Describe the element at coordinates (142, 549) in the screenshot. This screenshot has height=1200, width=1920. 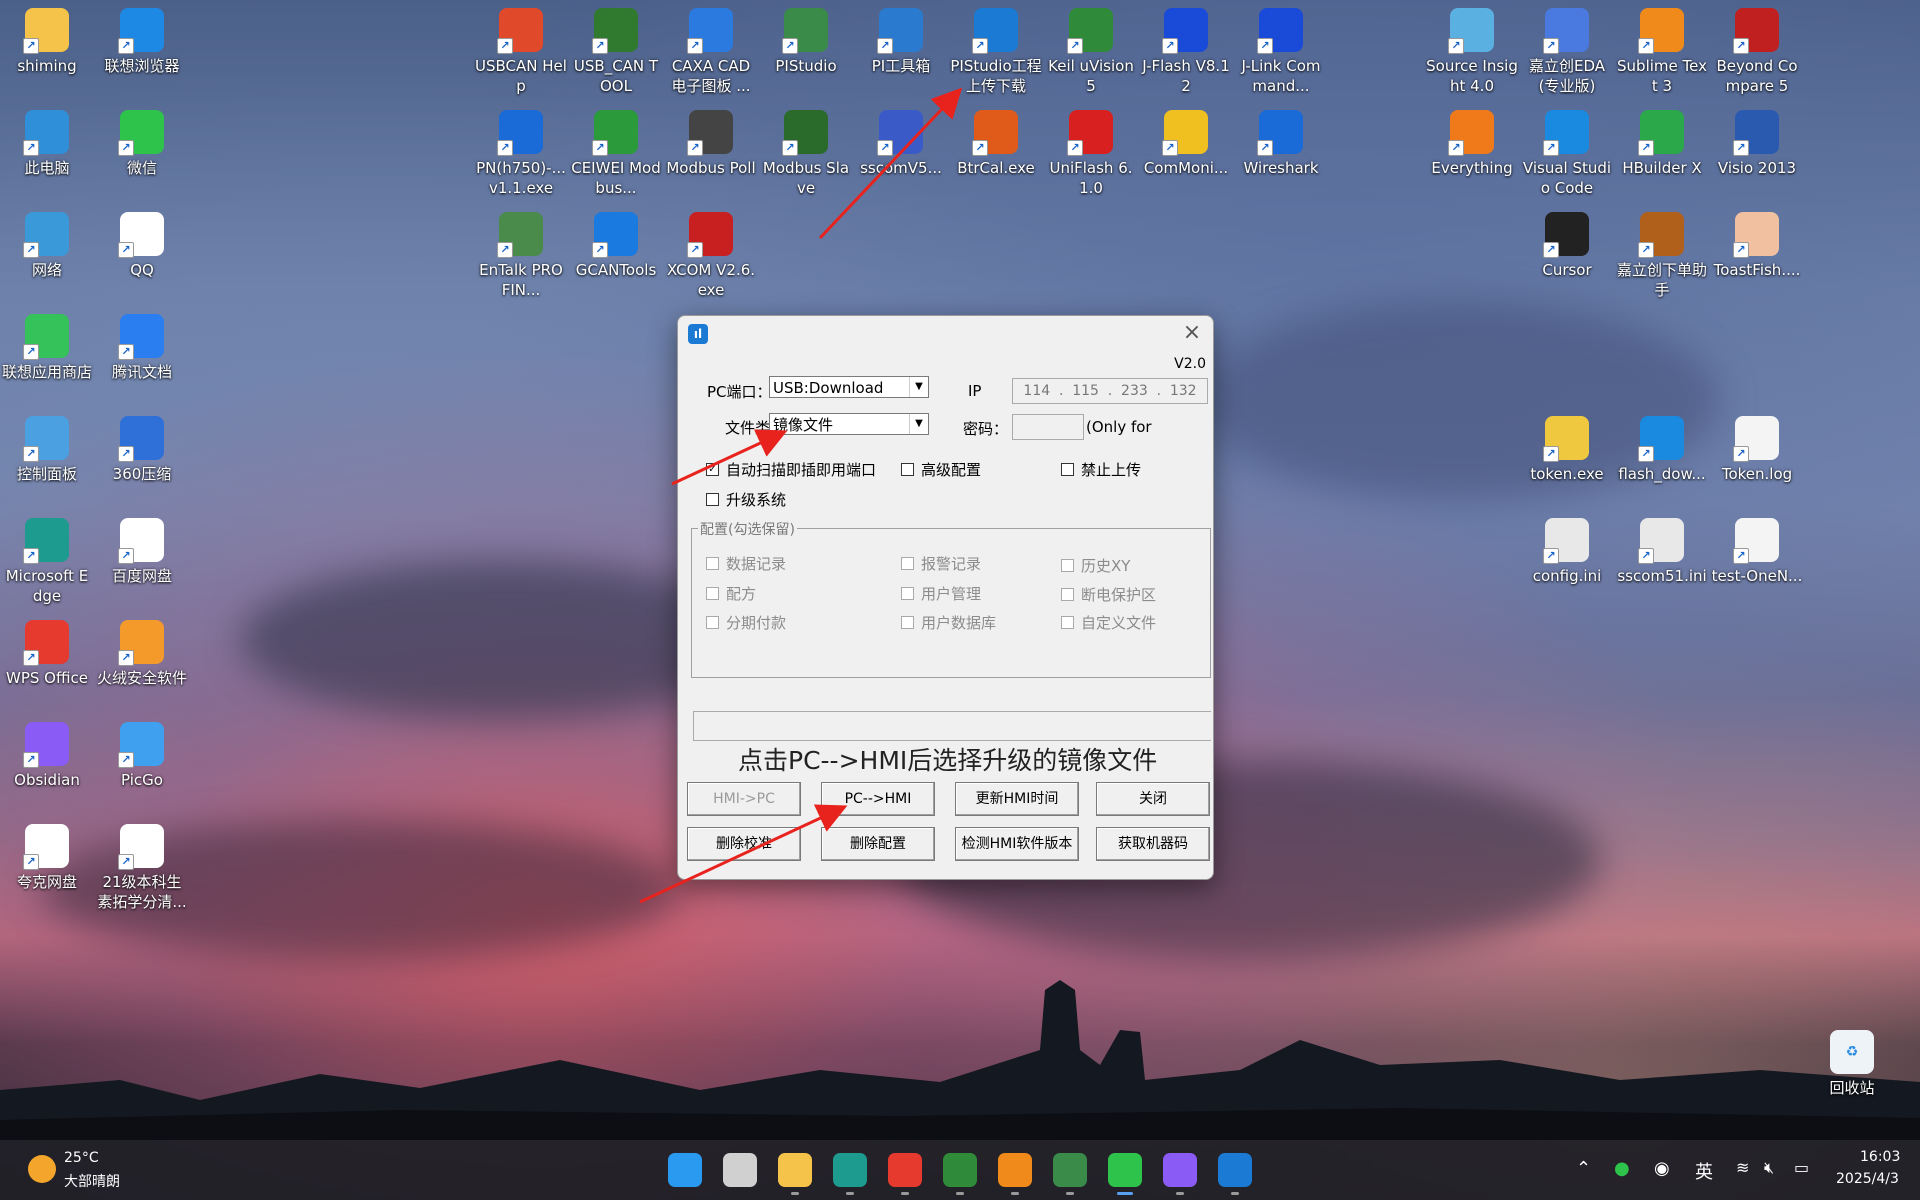
I see `desktop-icon-cloud-drive: ↗ 百度网盘` at that location.